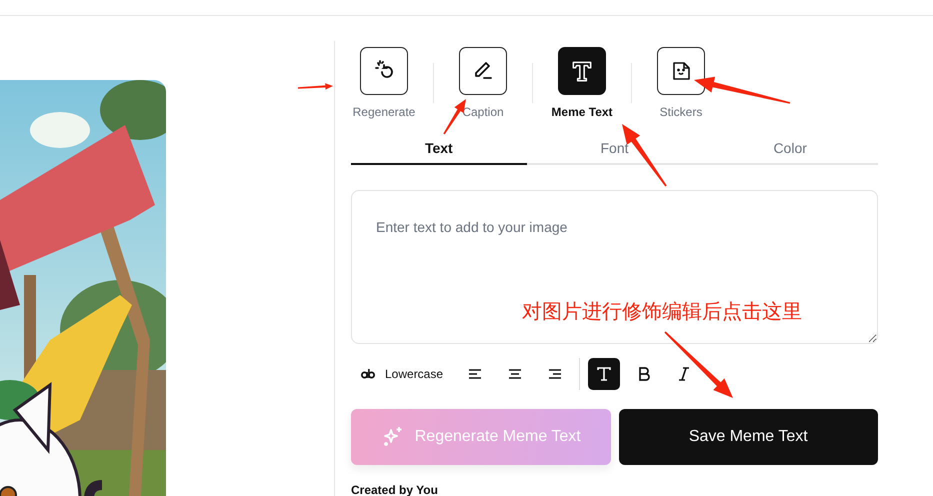 The width and height of the screenshot is (933, 496). Describe the element at coordinates (748, 437) in the screenshot. I see `save-button: Save Meme Text` at that location.